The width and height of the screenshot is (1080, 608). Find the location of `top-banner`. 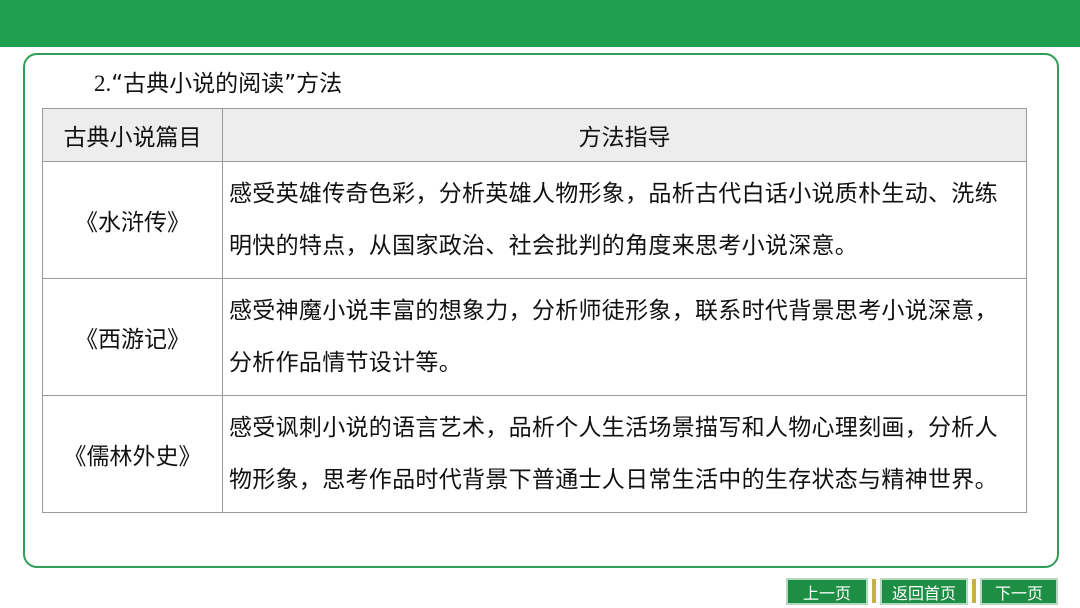

top-banner is located at coordinates (540, 23).